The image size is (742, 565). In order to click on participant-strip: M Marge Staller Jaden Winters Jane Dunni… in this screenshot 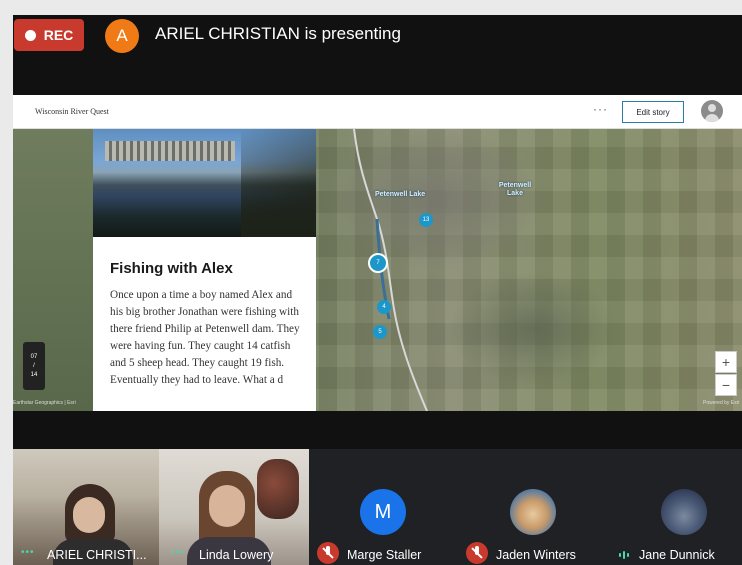, I will do `click(525, 507)`.